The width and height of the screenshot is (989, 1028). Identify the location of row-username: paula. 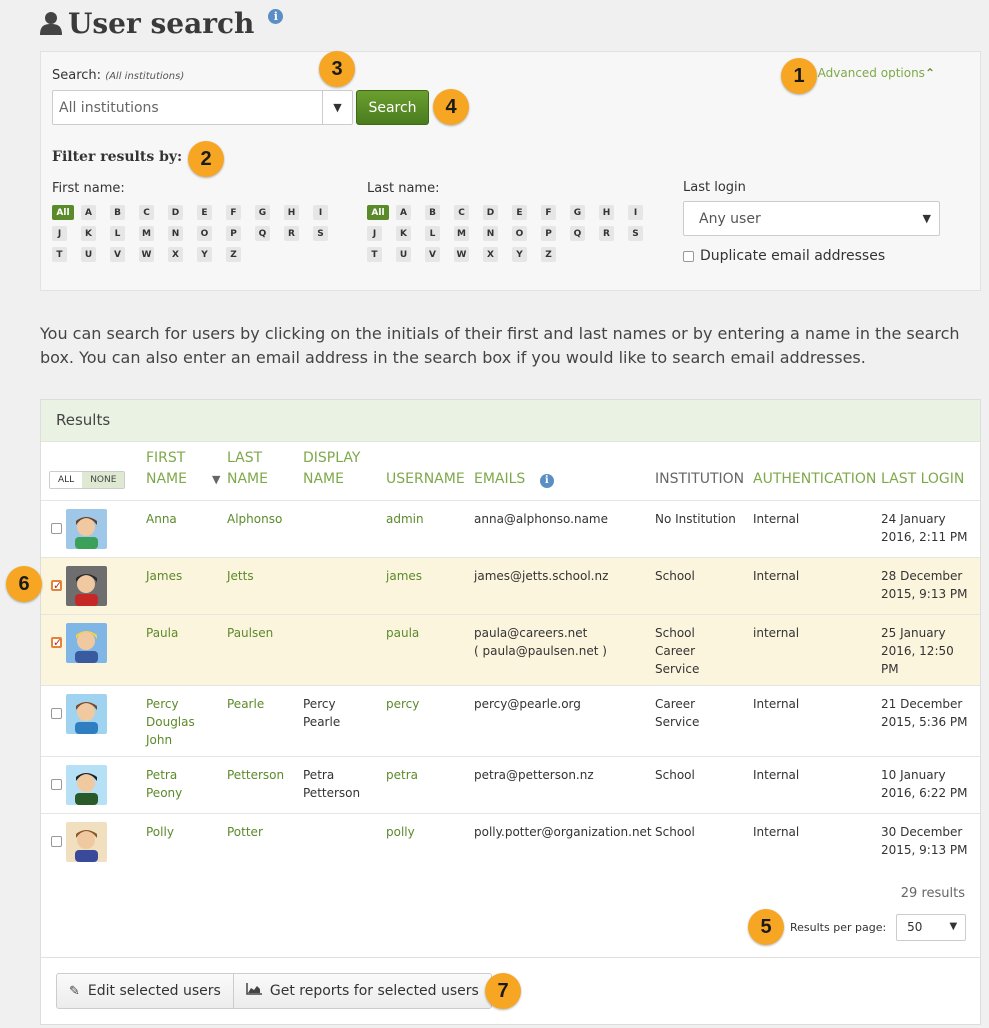
(402, 633).